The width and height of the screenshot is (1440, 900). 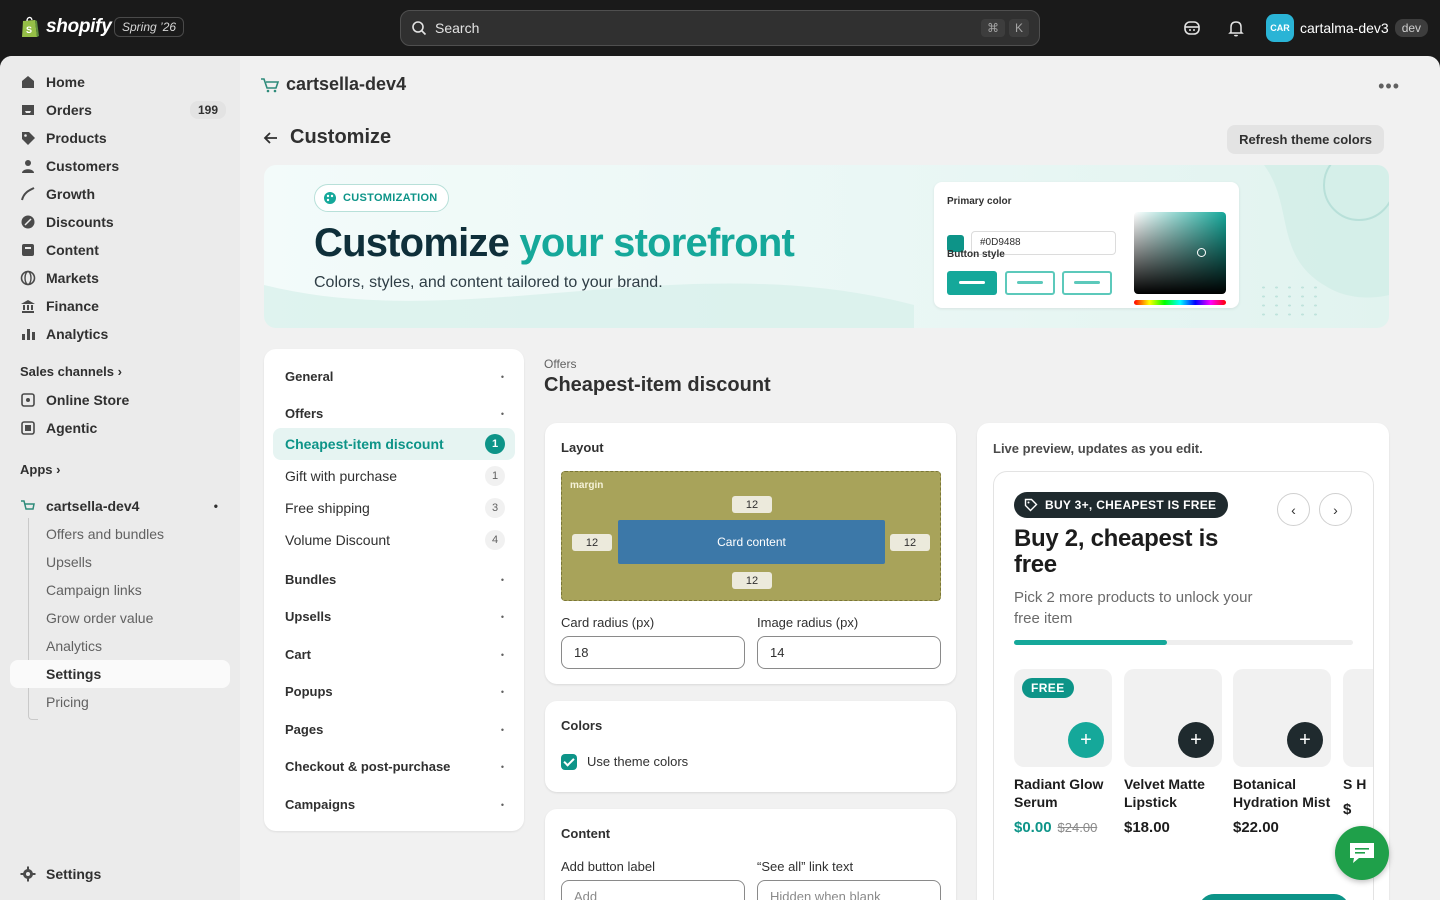 What do you see at coordinates (751, 542) in the screenshot?
I see `card-content-box: Card content` at bounding box center [751, 542].